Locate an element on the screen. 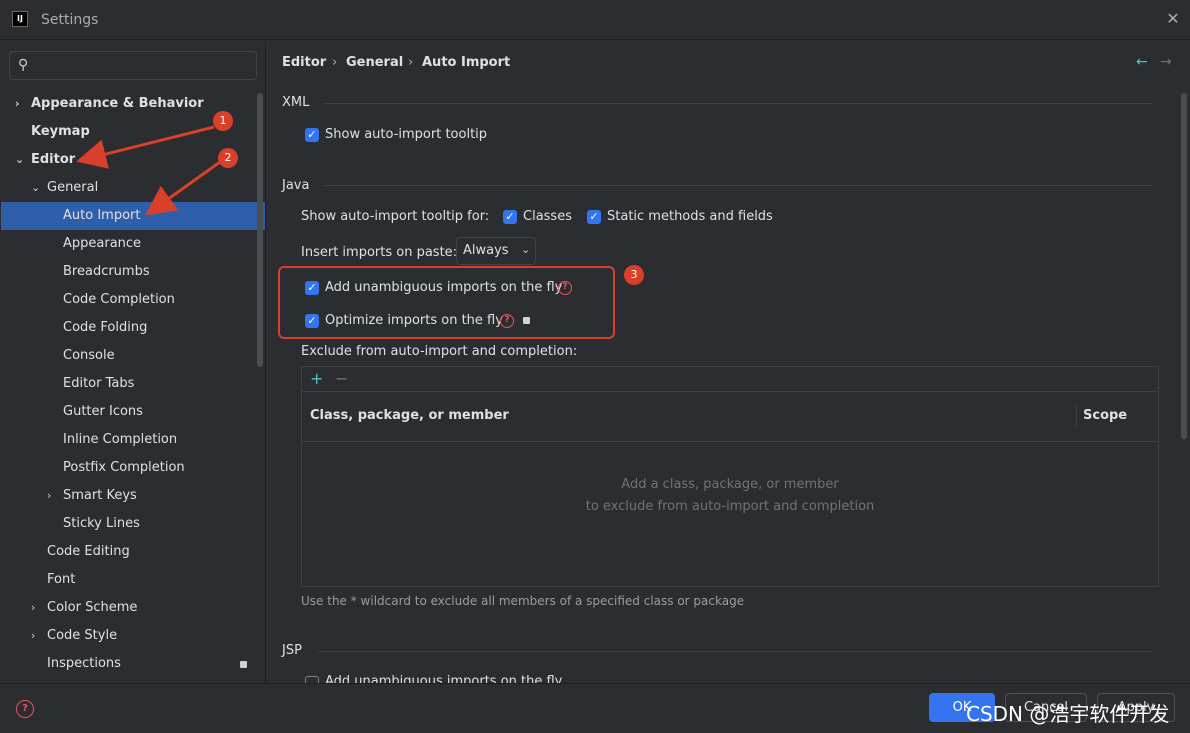 The image size is (1190, 733). dropdown-value: Always is located at coordinates (486, 250).